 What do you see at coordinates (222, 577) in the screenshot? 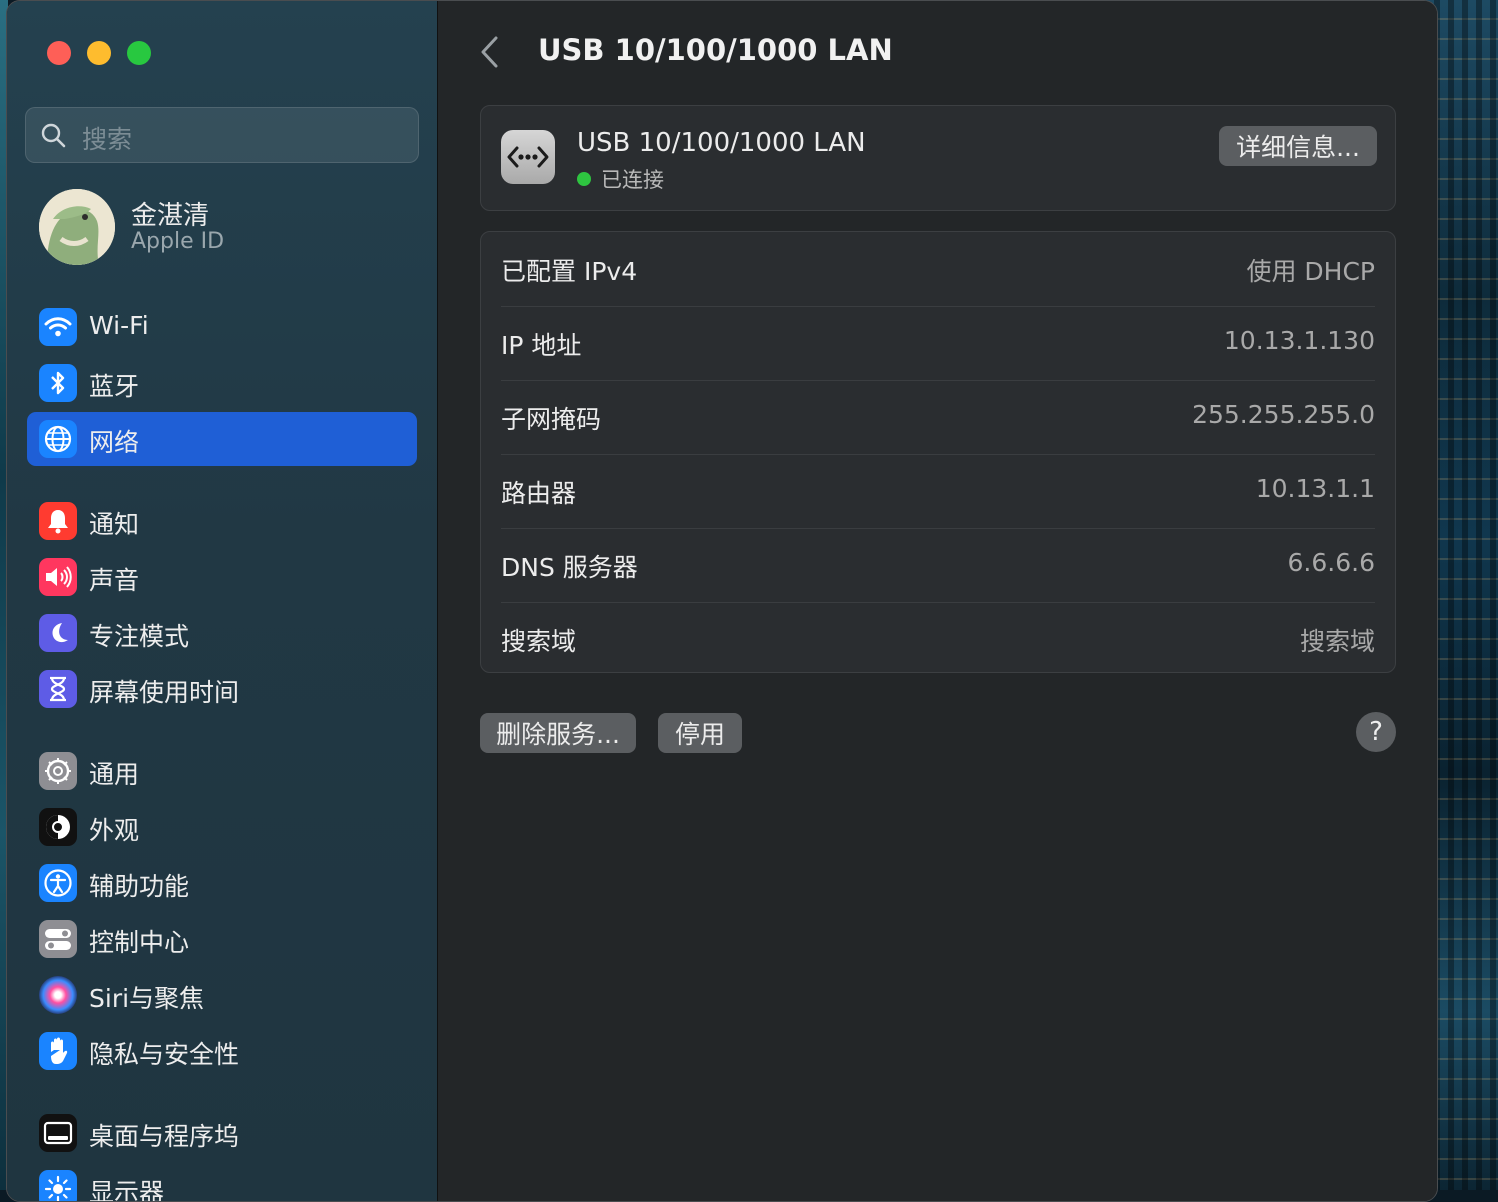
I see `sidebar-item-sound: 声音` at bounding box center [222, 577].